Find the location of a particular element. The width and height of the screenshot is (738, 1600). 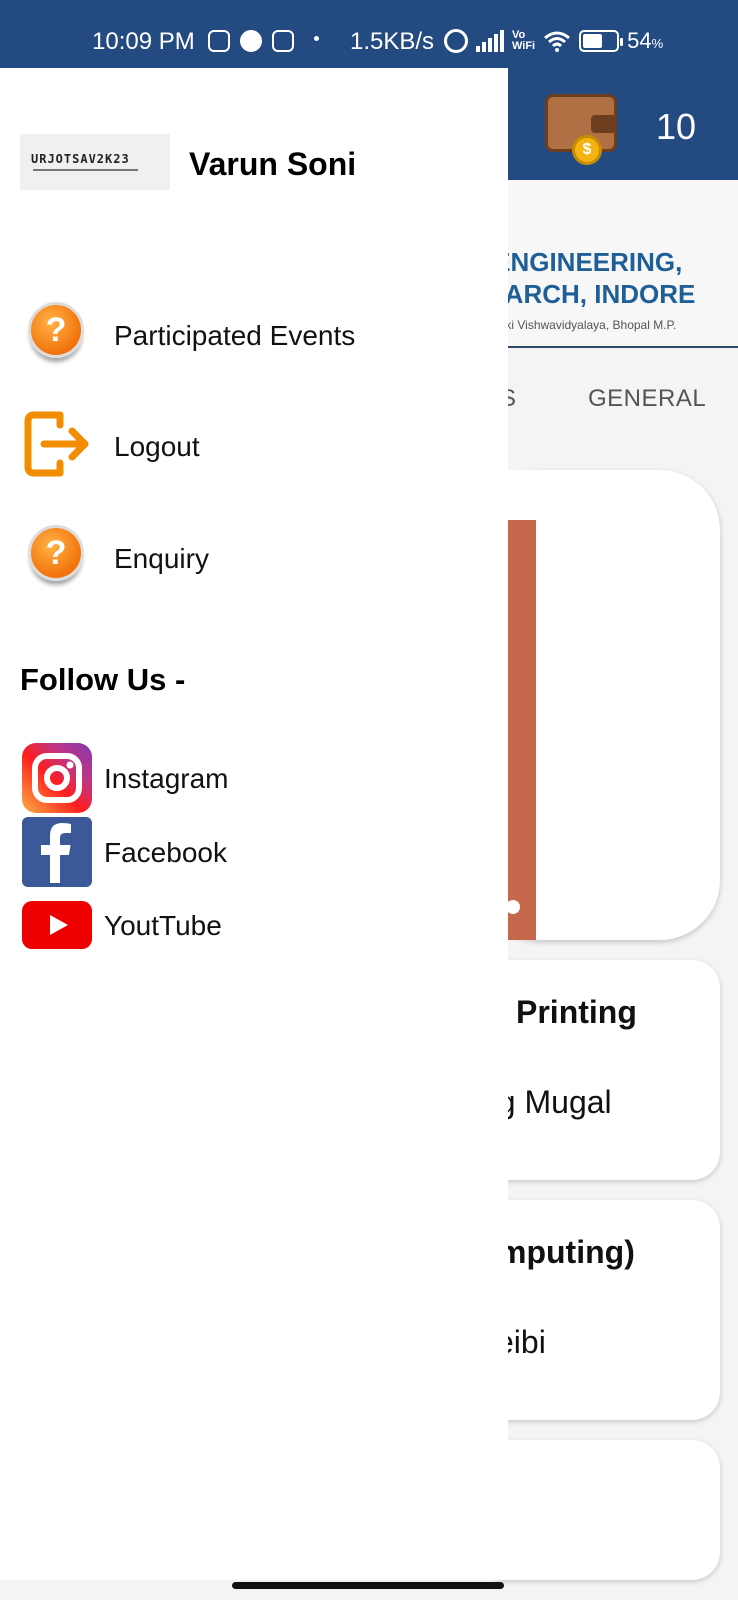

logout-icon is located at coordinates (56, 444).